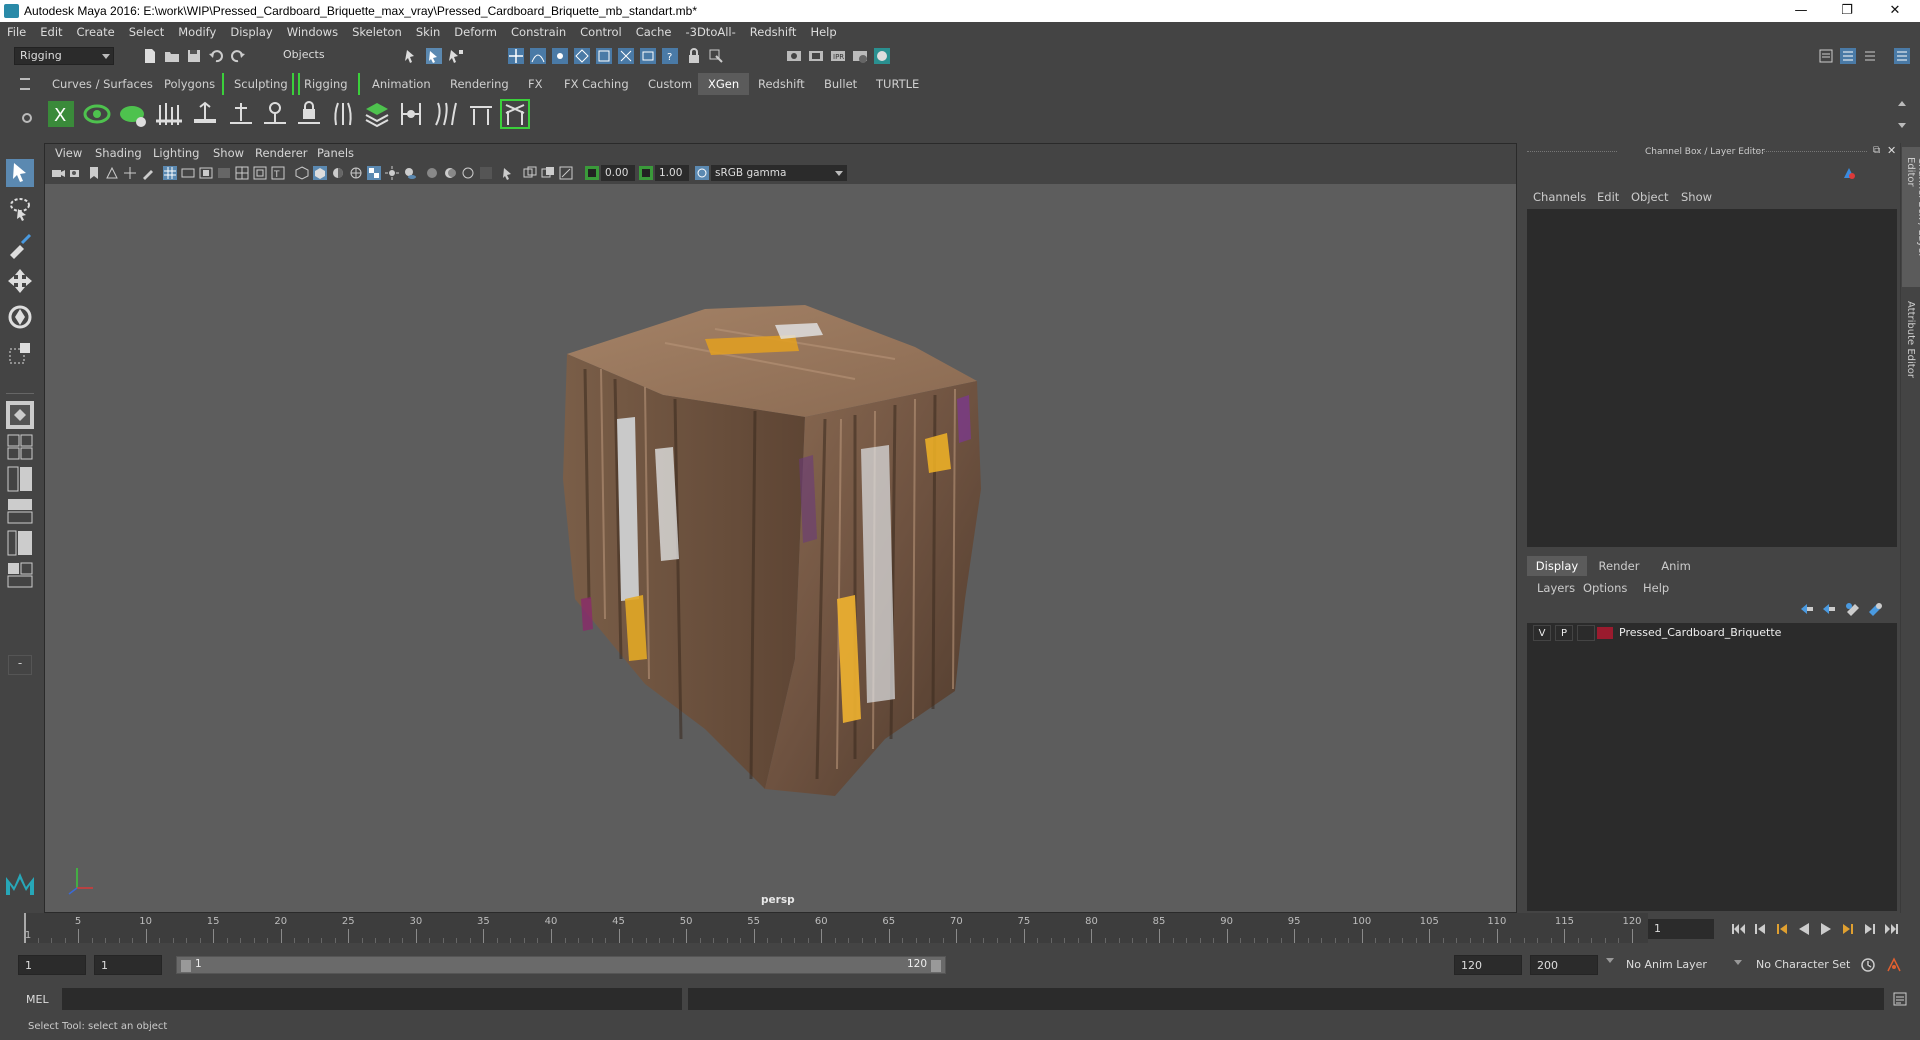 The height and width of the screenshot is (1040, 1920). What do you see at coordinates (897, 84) in the screenshot?
I see `shelf-tab-turtle: TURTLE` at bounding box center [897, 84].